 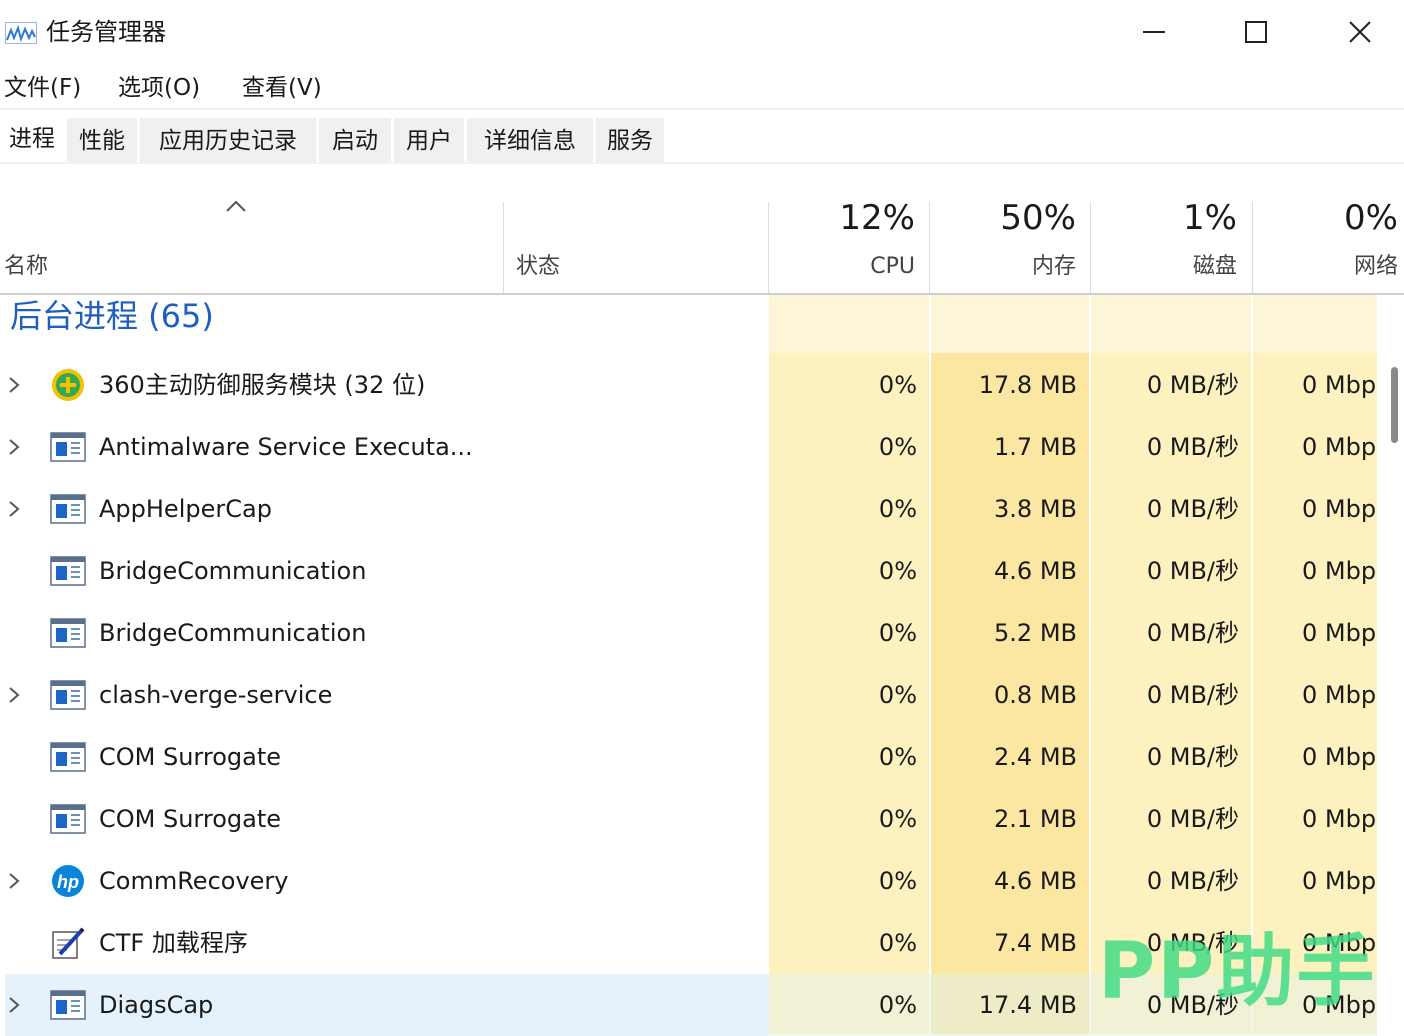 I want to click on tab-users: 用户, so click(x=429, y=140).